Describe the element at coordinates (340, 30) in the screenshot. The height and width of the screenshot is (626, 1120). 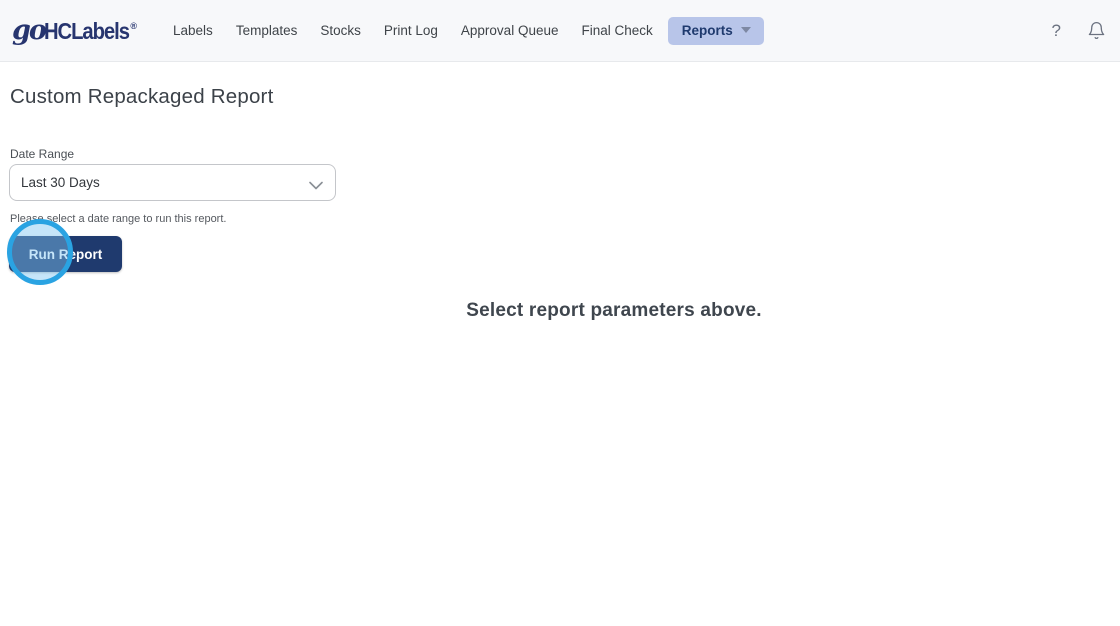
I see `nav-item-stocks: Stocks` at that location.